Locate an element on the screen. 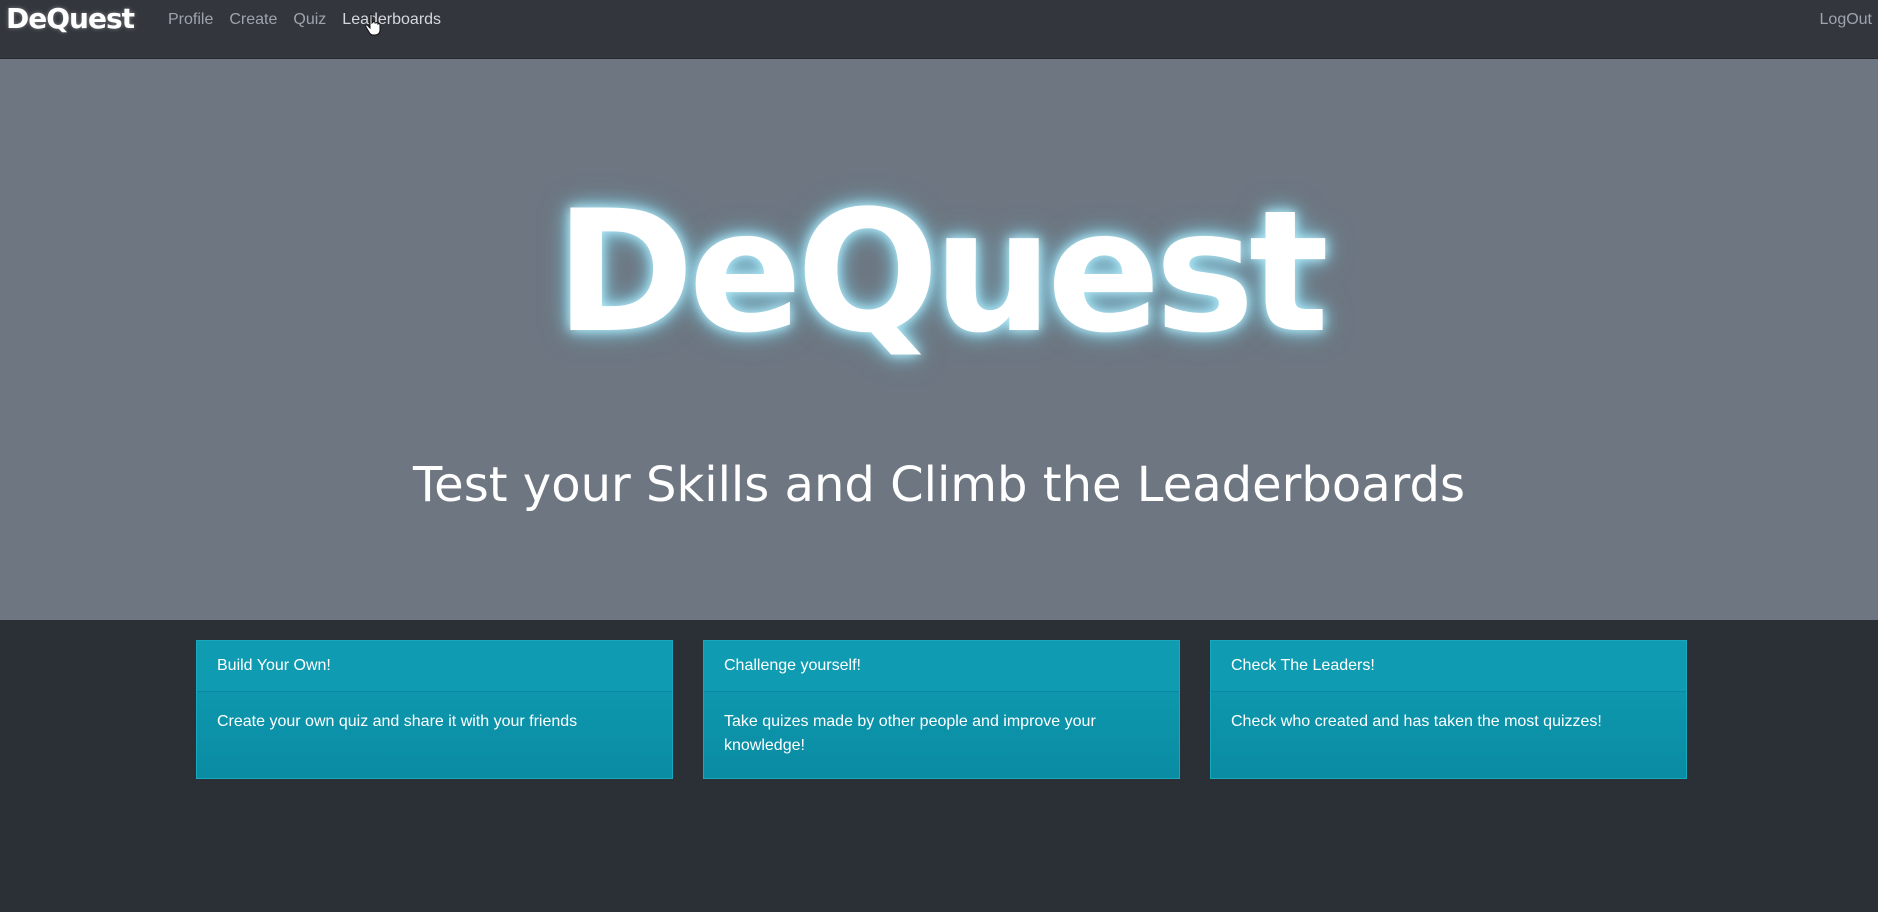 The image size is (1878, 912). hand-cursor-icon is located at coordinates (373, 25).